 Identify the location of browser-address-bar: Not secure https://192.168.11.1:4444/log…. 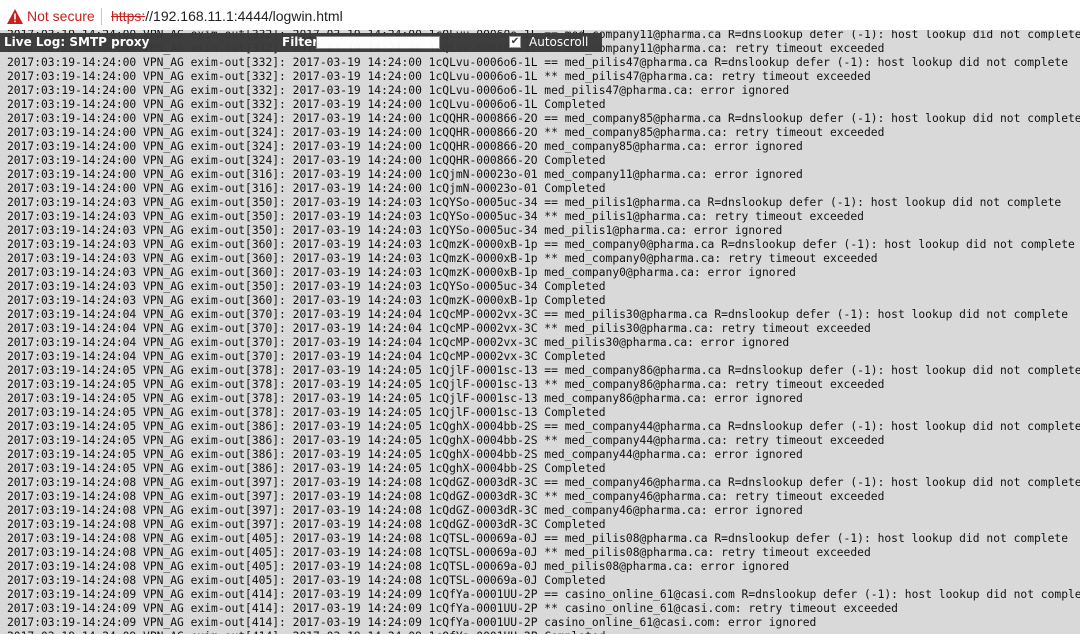
(540, 16).